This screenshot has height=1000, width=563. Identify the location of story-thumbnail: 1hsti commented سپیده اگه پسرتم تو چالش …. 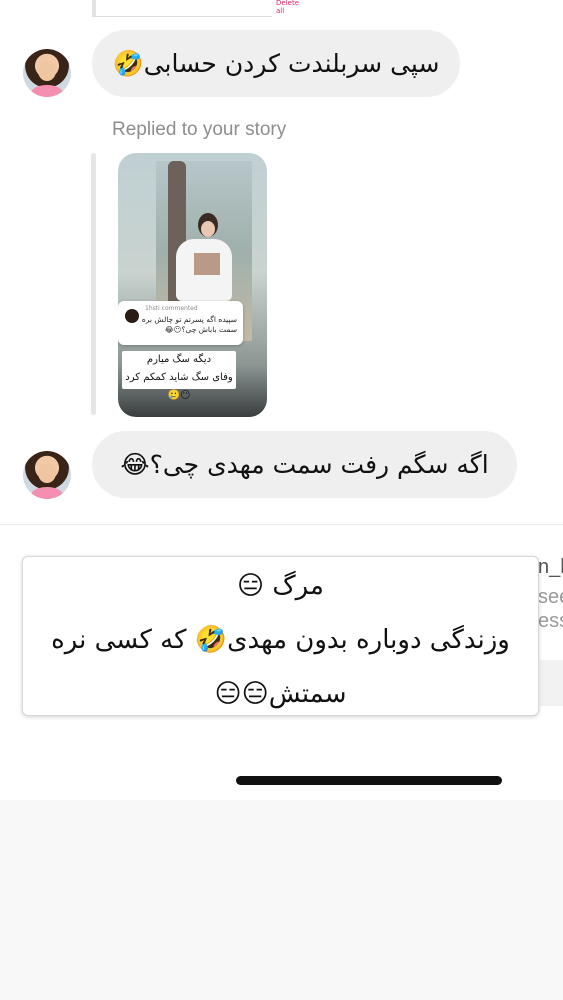
(192, 285).